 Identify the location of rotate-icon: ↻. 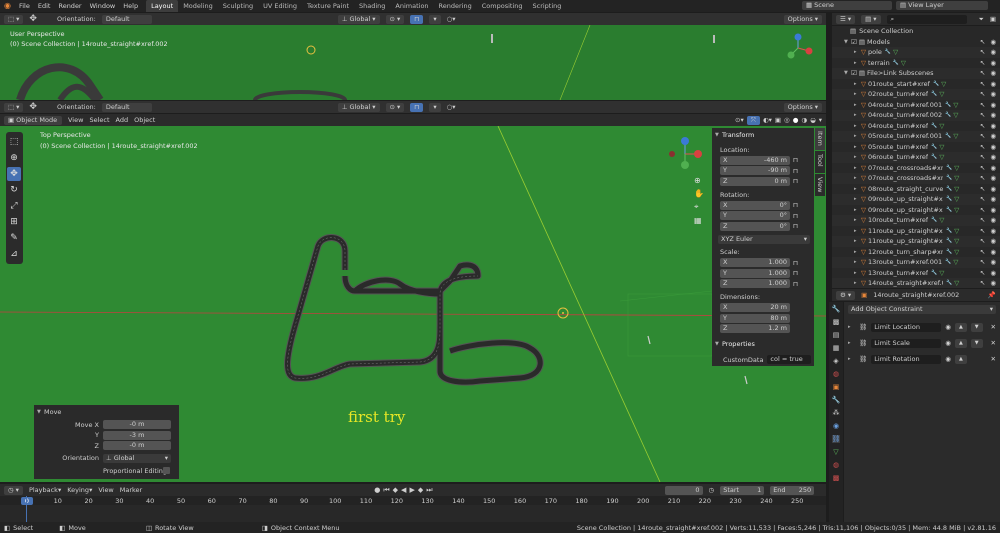
(14, 190).